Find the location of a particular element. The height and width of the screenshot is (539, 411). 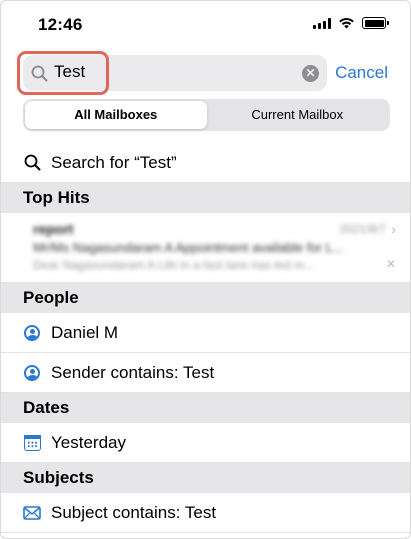

mailbox-scope-control: All Mailboxes Current Mailbox is located at coordinates (206, 115).